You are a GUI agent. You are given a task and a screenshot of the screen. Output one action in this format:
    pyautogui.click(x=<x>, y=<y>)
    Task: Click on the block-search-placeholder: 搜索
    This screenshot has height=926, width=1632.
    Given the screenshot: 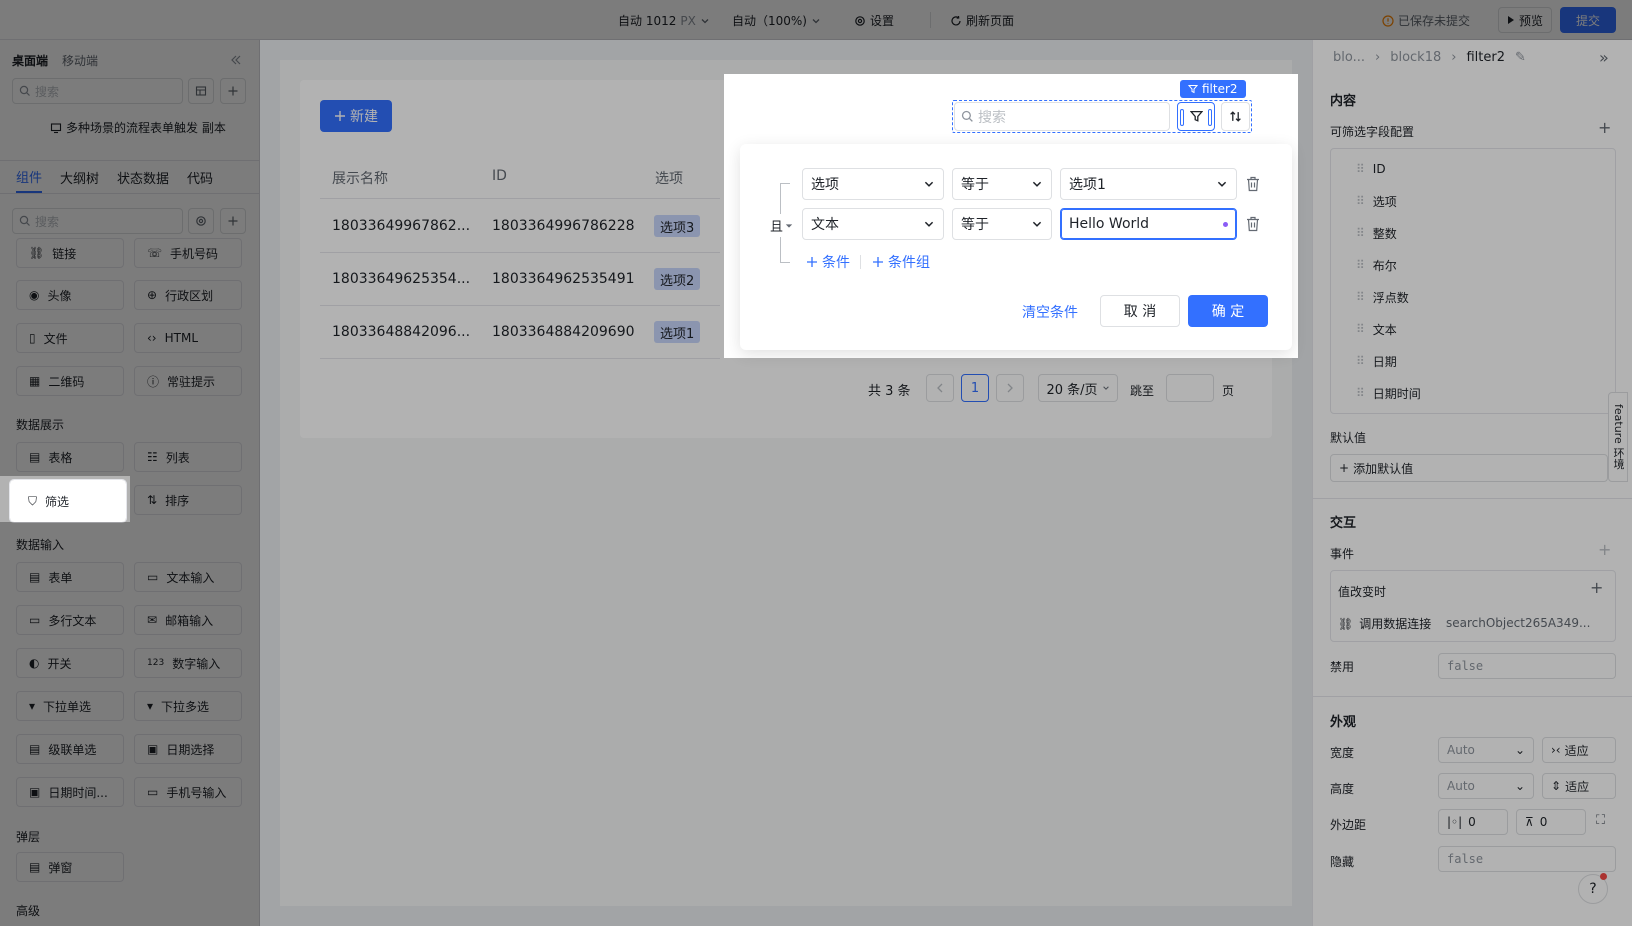 What is the action you would take?
    pyautogui.click(x=992, y=117)
    